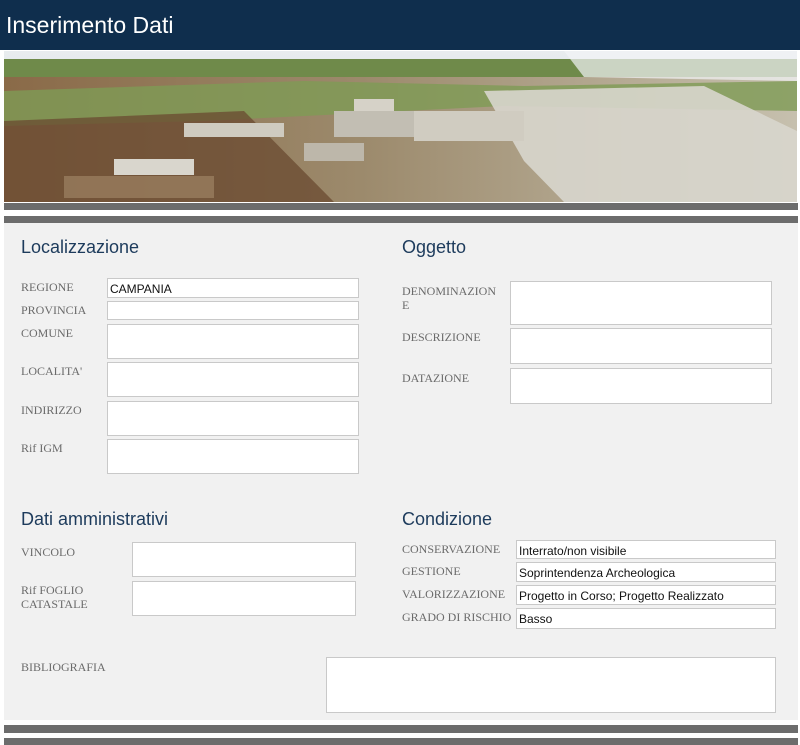 This screenshot has height=745, width=800. What do you see at coordinates (646, 572) in the screenshot?
I see `gestione-field: Soprintendenza Archeologica` at bounding box center [646, 572].